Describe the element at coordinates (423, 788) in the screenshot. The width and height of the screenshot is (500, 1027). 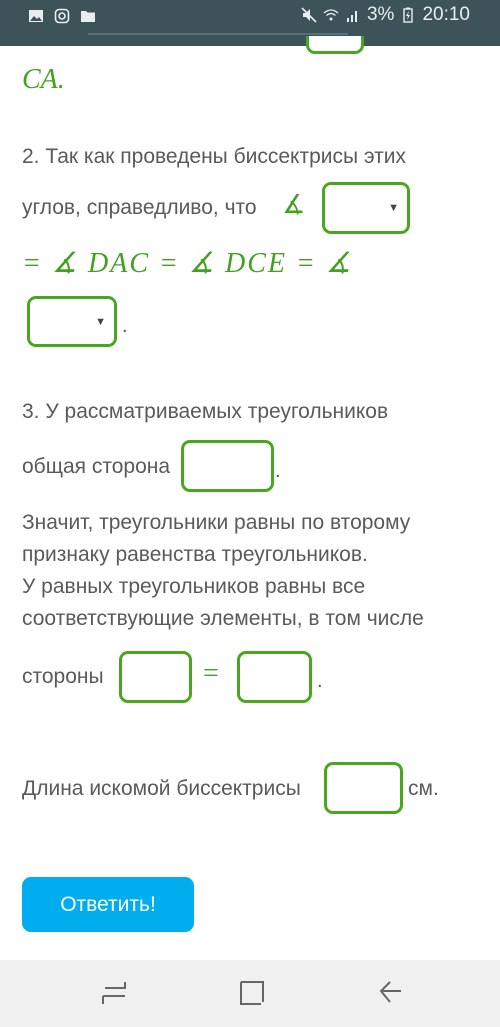
I see `unit-label: см.` at that location.